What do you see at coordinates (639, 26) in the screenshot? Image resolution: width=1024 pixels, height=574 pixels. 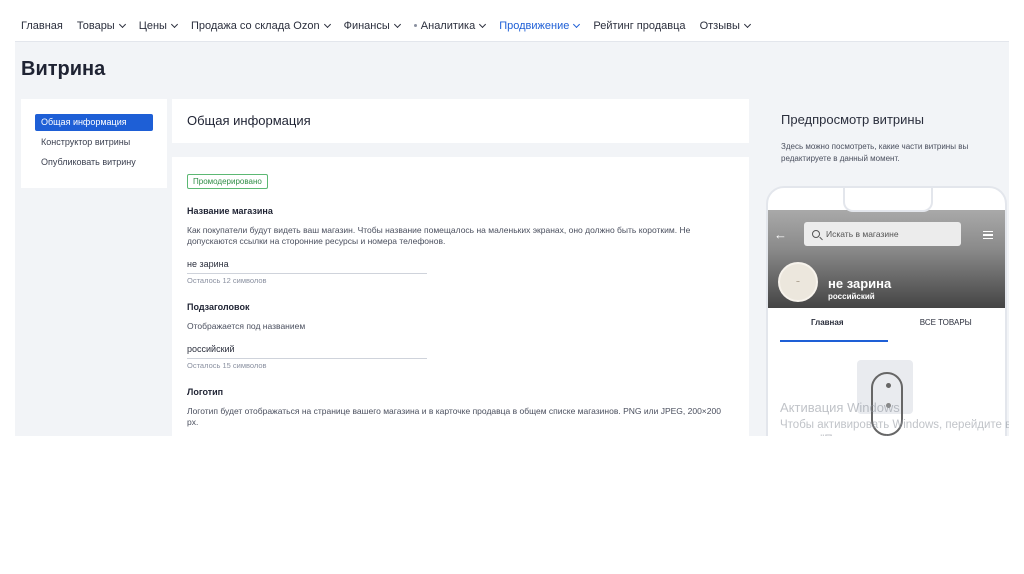 I see `nav-item-seller-rating: Рейтинг продавца` at bounding box center [639, 26].